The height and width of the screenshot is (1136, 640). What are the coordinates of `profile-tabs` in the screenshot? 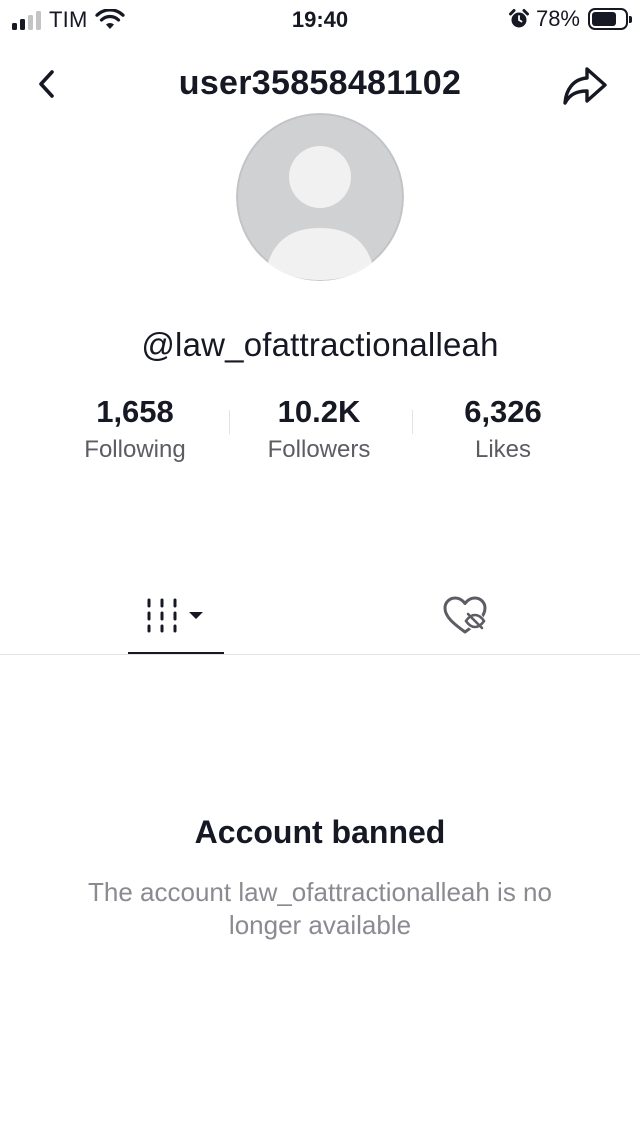 It's located at (320, 616).